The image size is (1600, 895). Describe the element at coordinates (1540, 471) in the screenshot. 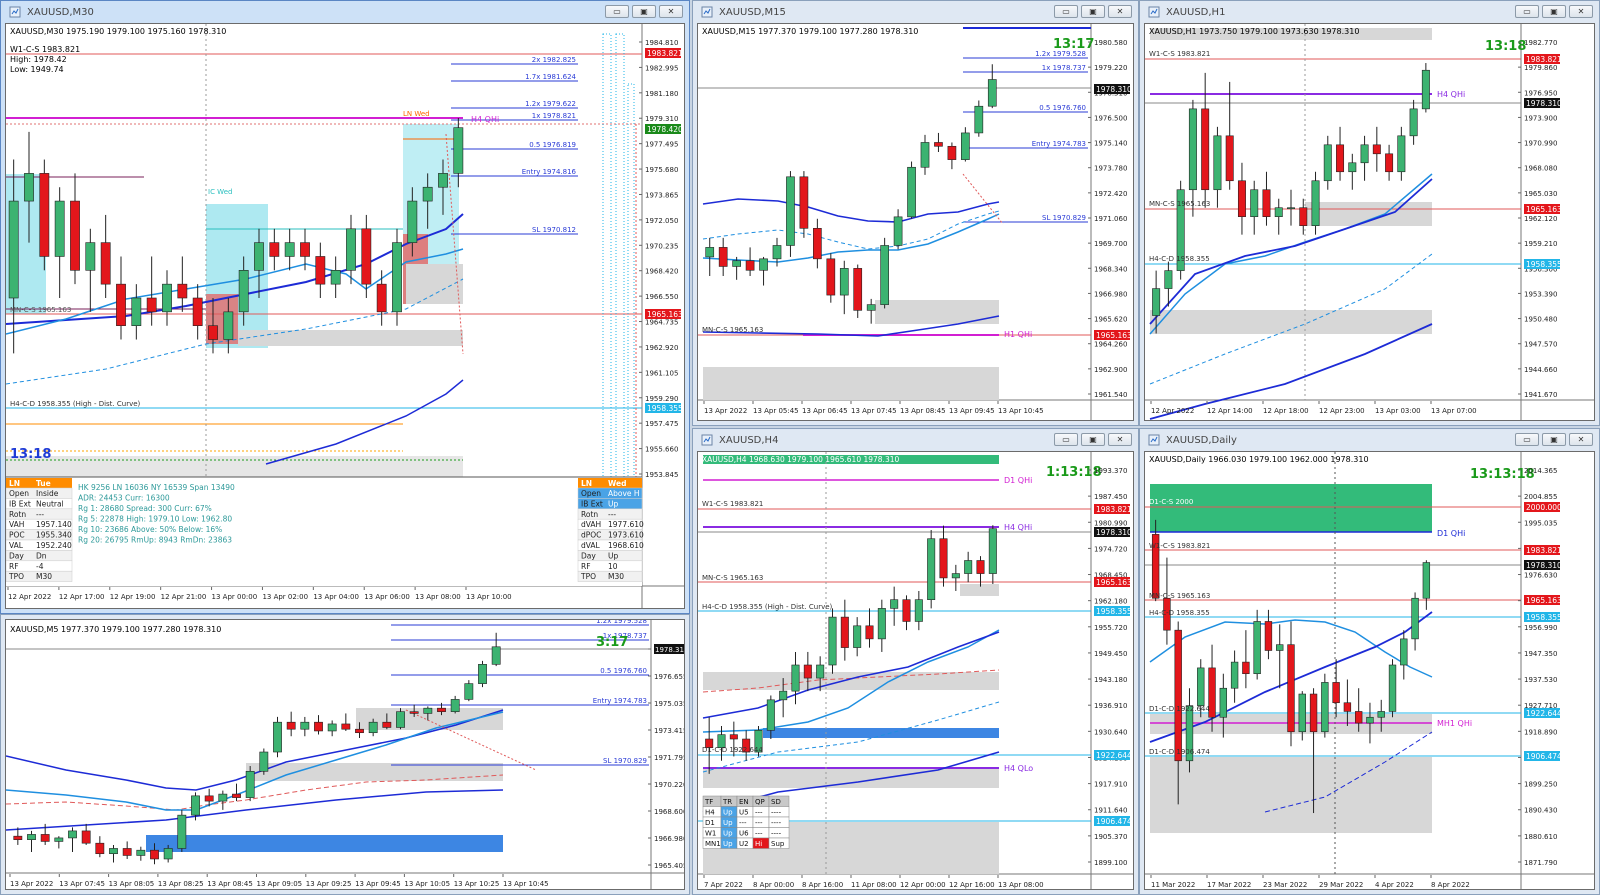

I see `price-tick-label: 2014.365` at that location.